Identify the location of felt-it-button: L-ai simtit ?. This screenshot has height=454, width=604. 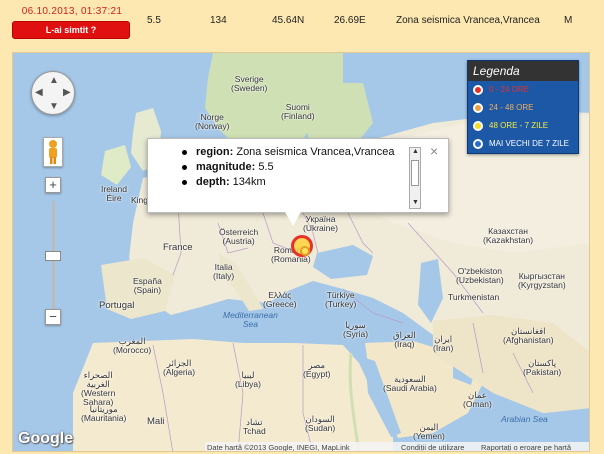
(71, 30).